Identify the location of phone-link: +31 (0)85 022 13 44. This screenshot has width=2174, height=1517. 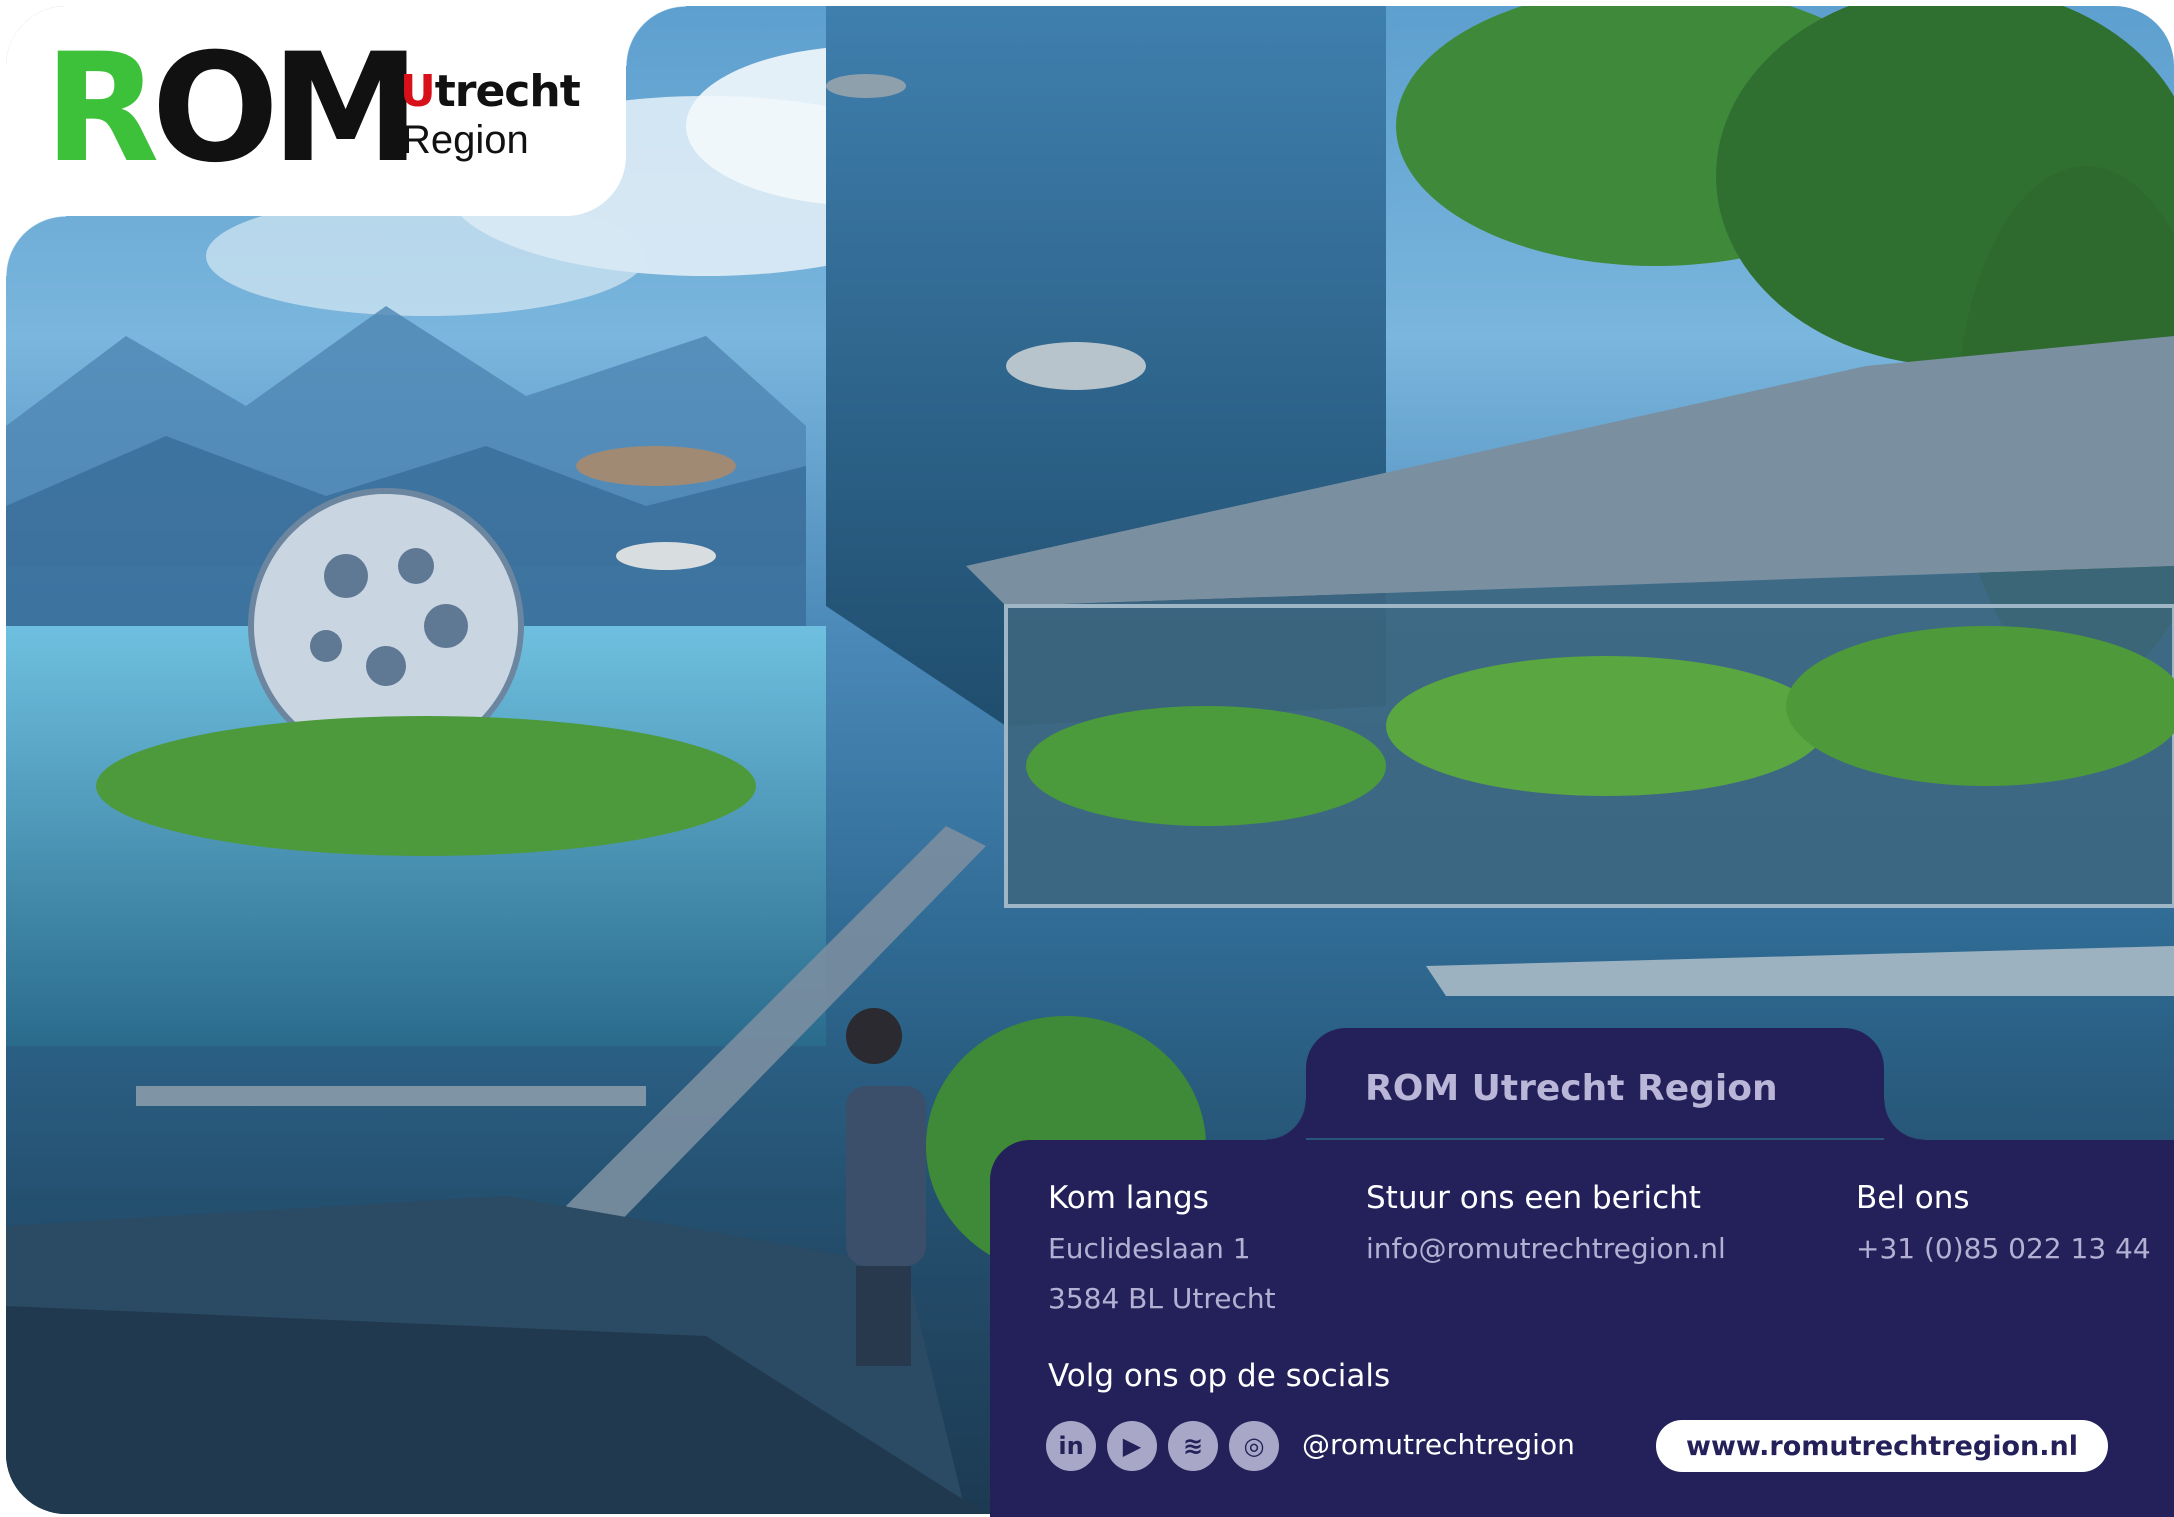
(2003, 1248).